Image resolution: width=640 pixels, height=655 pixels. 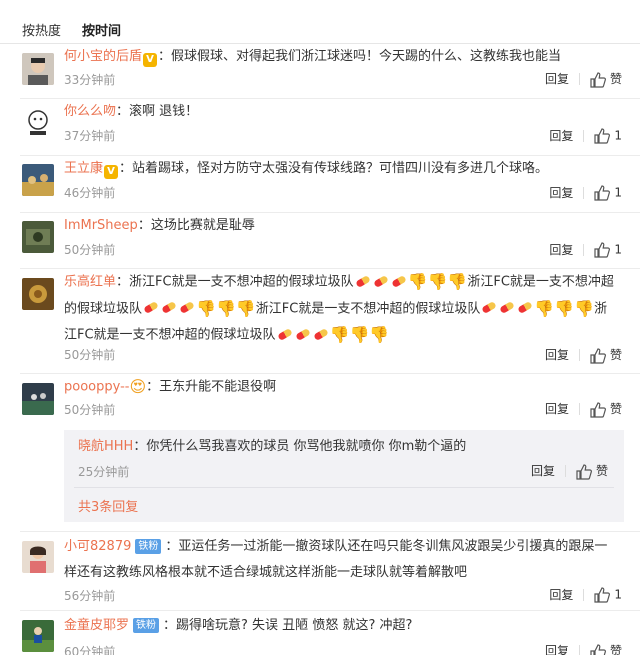 I want to click on username: 乐高红单, so click(x=90, y=282).